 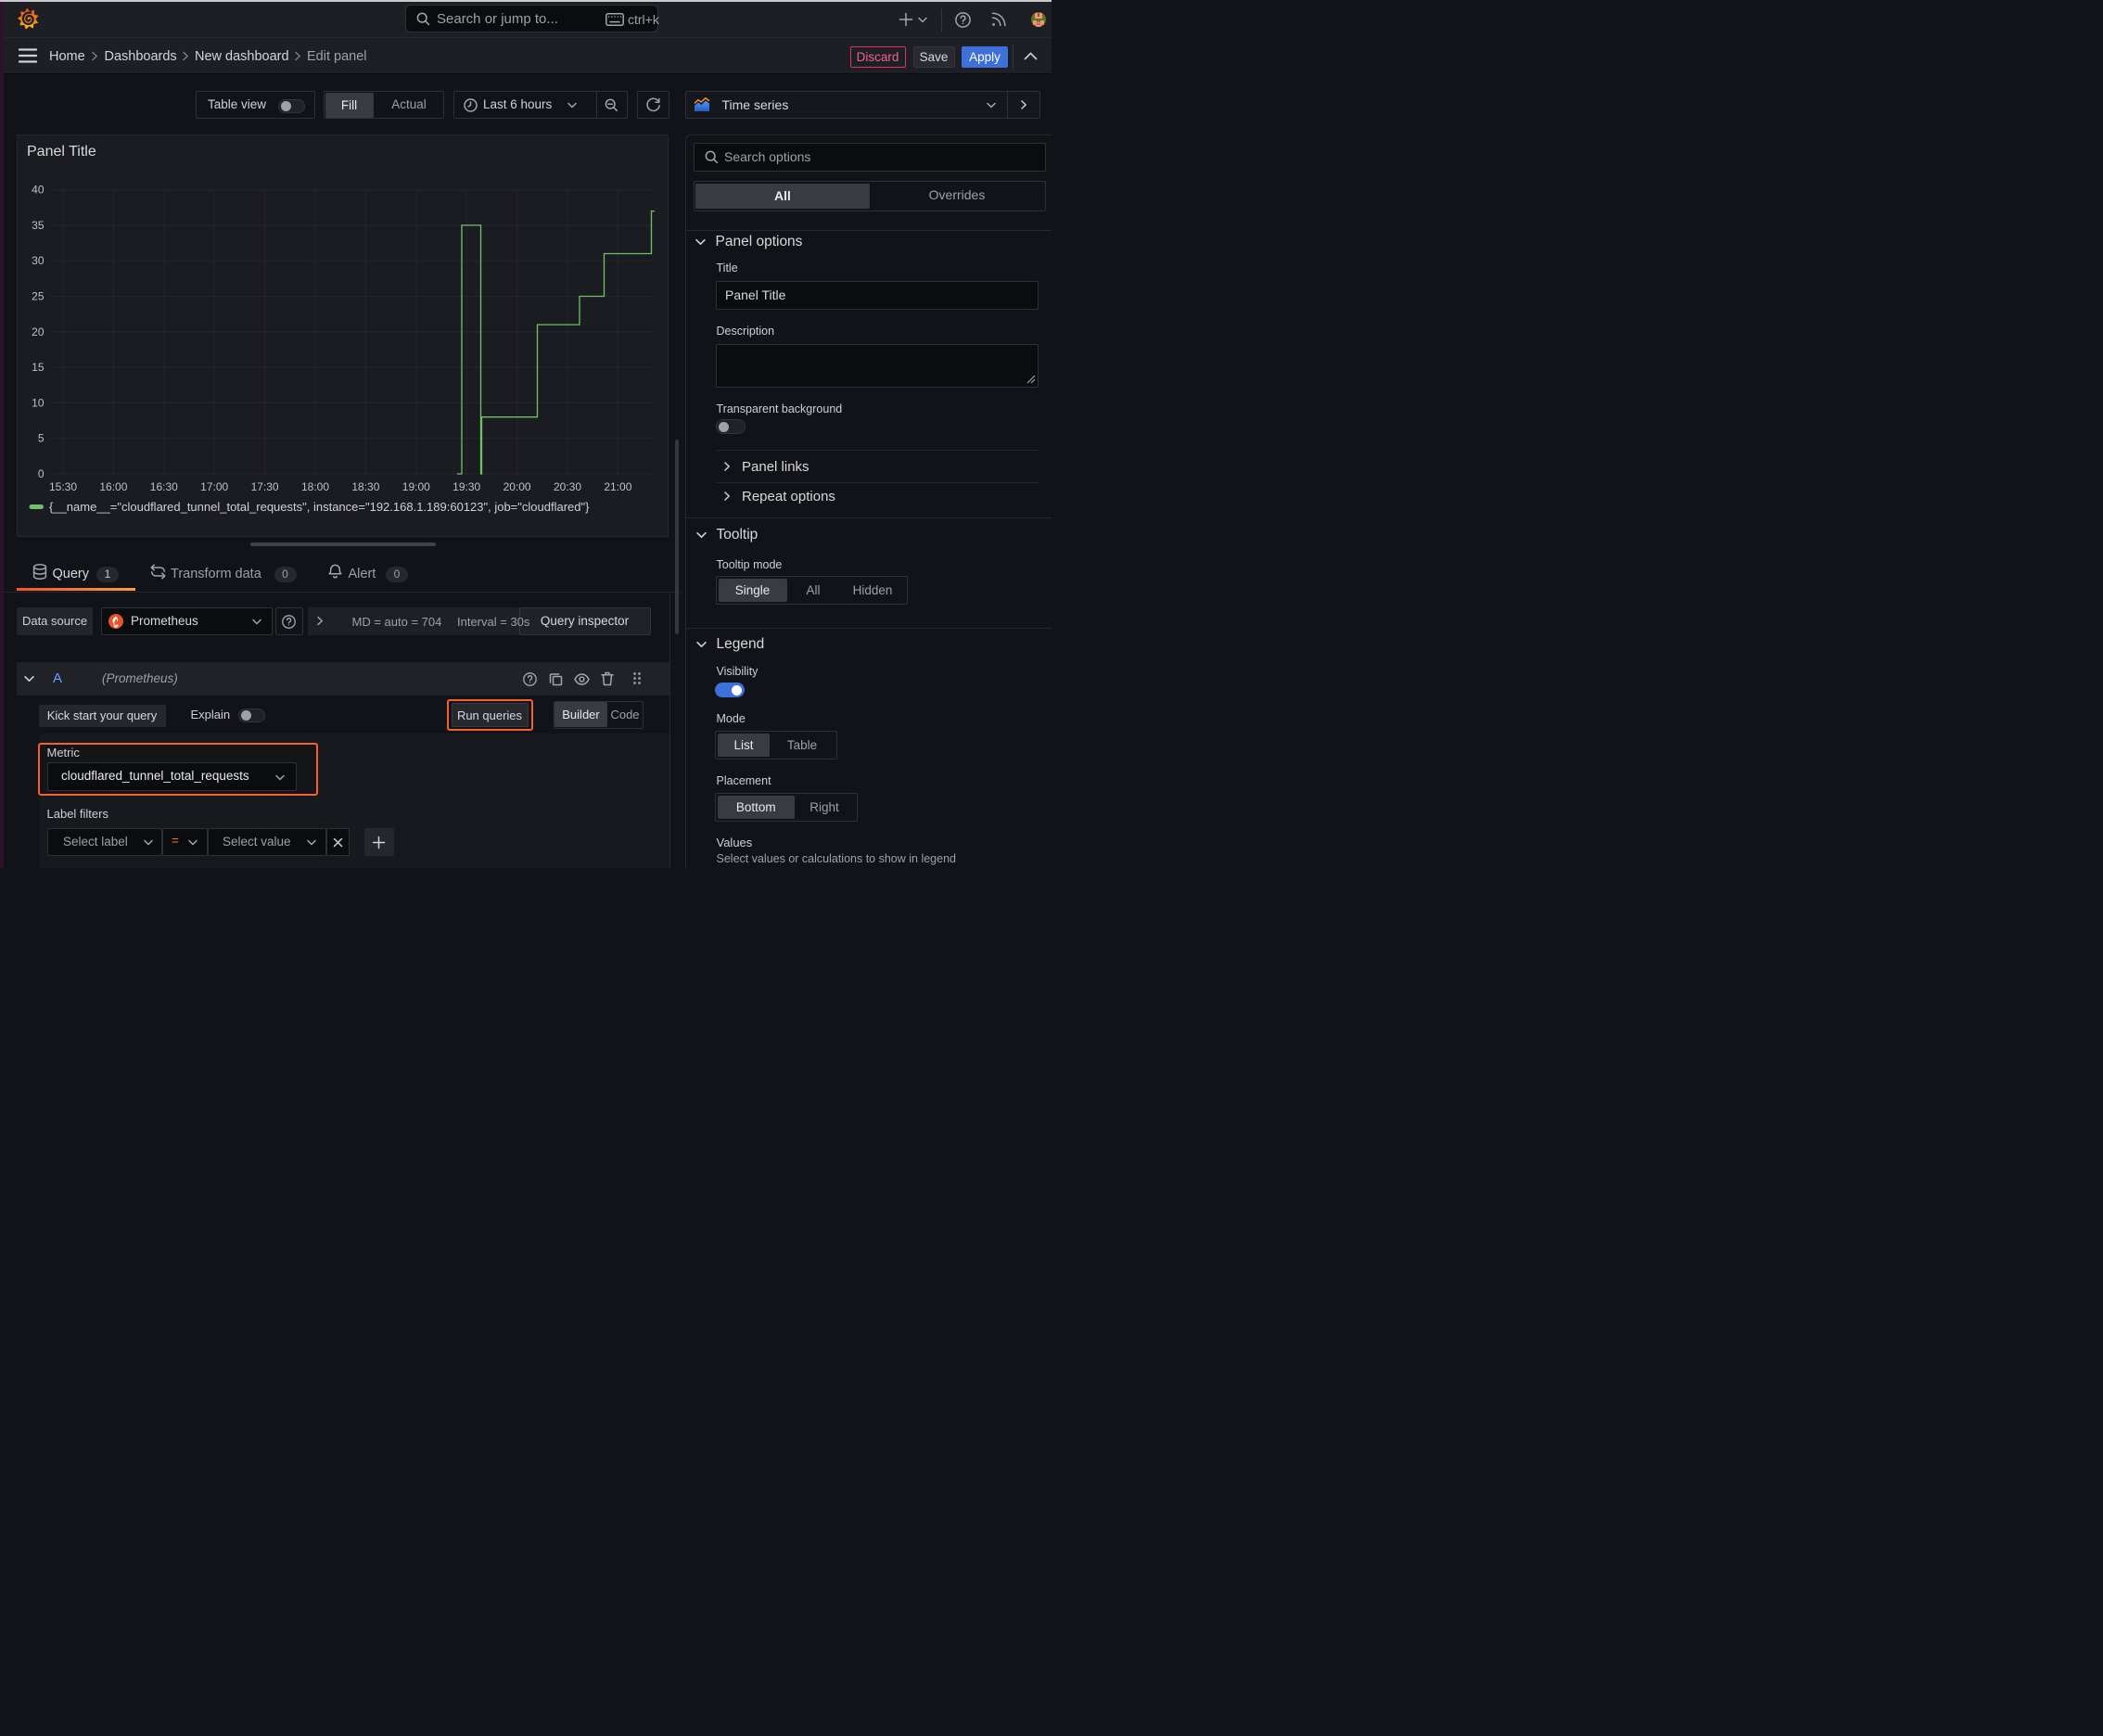 I want to click on svg-text: 19:30, so click(x=466, y=487).